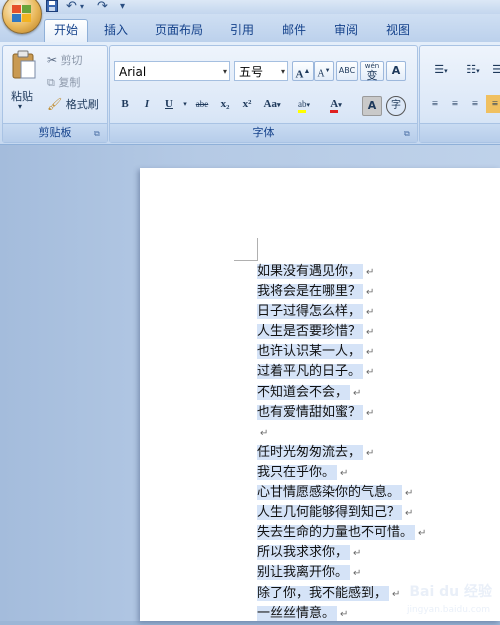 The image size is (500, 625). I want to click on shrink-font-button: A▼, so click(324, 71).